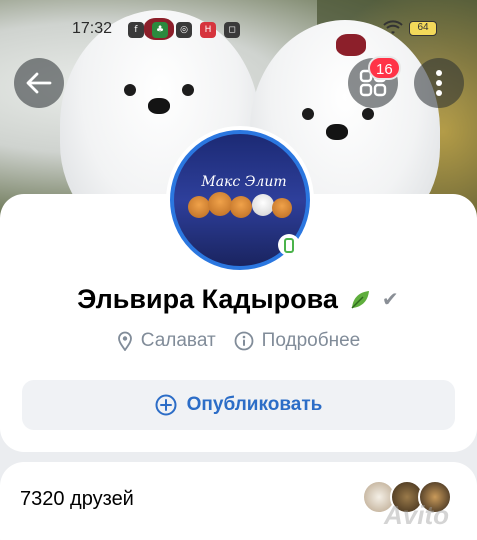  What do you see at coordinates (244, 182) in the screenshot?
I see `avatar-banner-text: Макс Элит` at bounding box center [244, 182].